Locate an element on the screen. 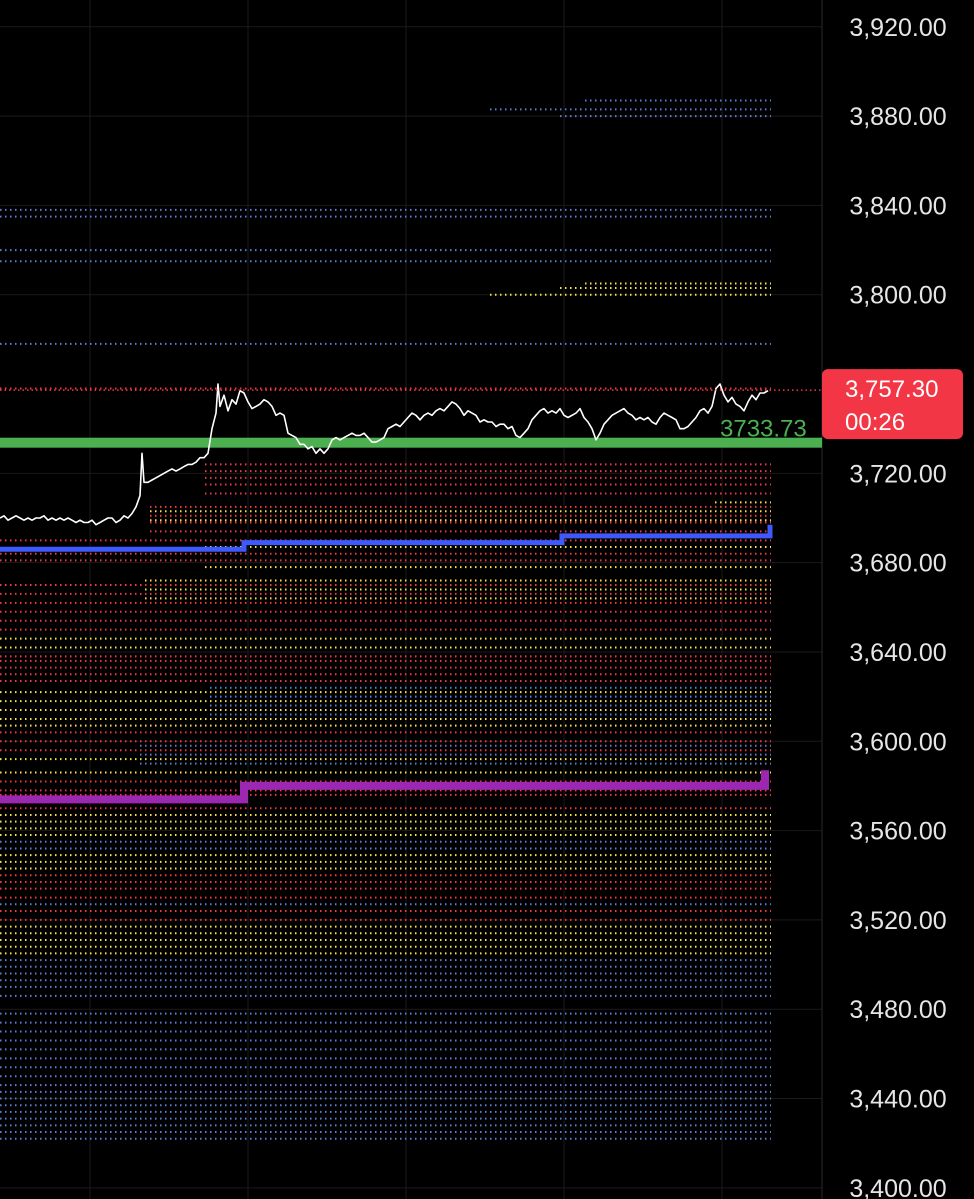  marker-value-label: 3733.73 is located at coordinates (763, 429).